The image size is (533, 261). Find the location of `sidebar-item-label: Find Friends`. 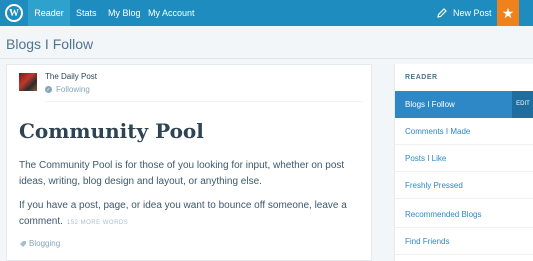

sidebar-item-label: Find Friends is located at coordinates (427, 241).